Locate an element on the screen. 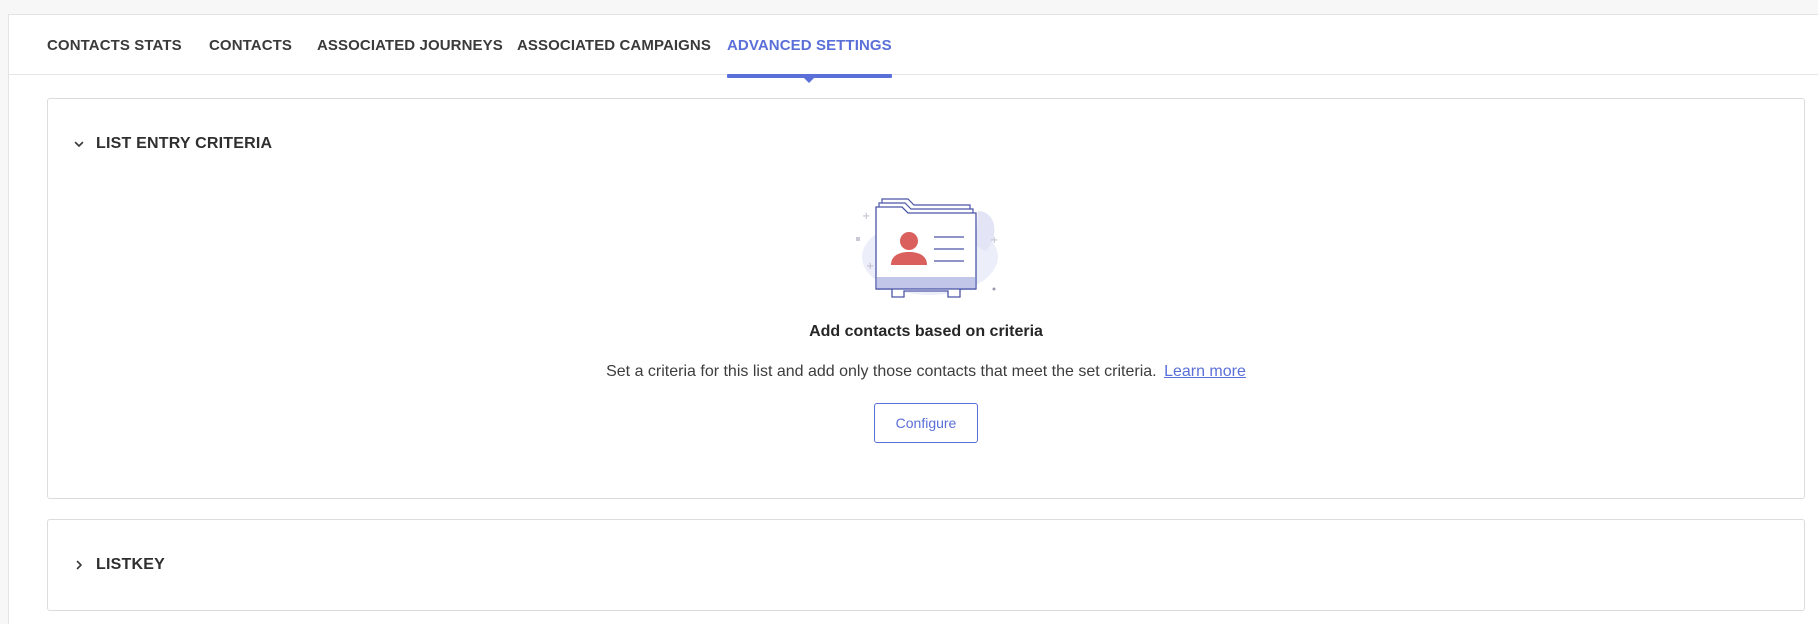 The image size is (1818, 624). tab-label: ASSOCIATED JOURNEYS is located at coordinates (410, 45).